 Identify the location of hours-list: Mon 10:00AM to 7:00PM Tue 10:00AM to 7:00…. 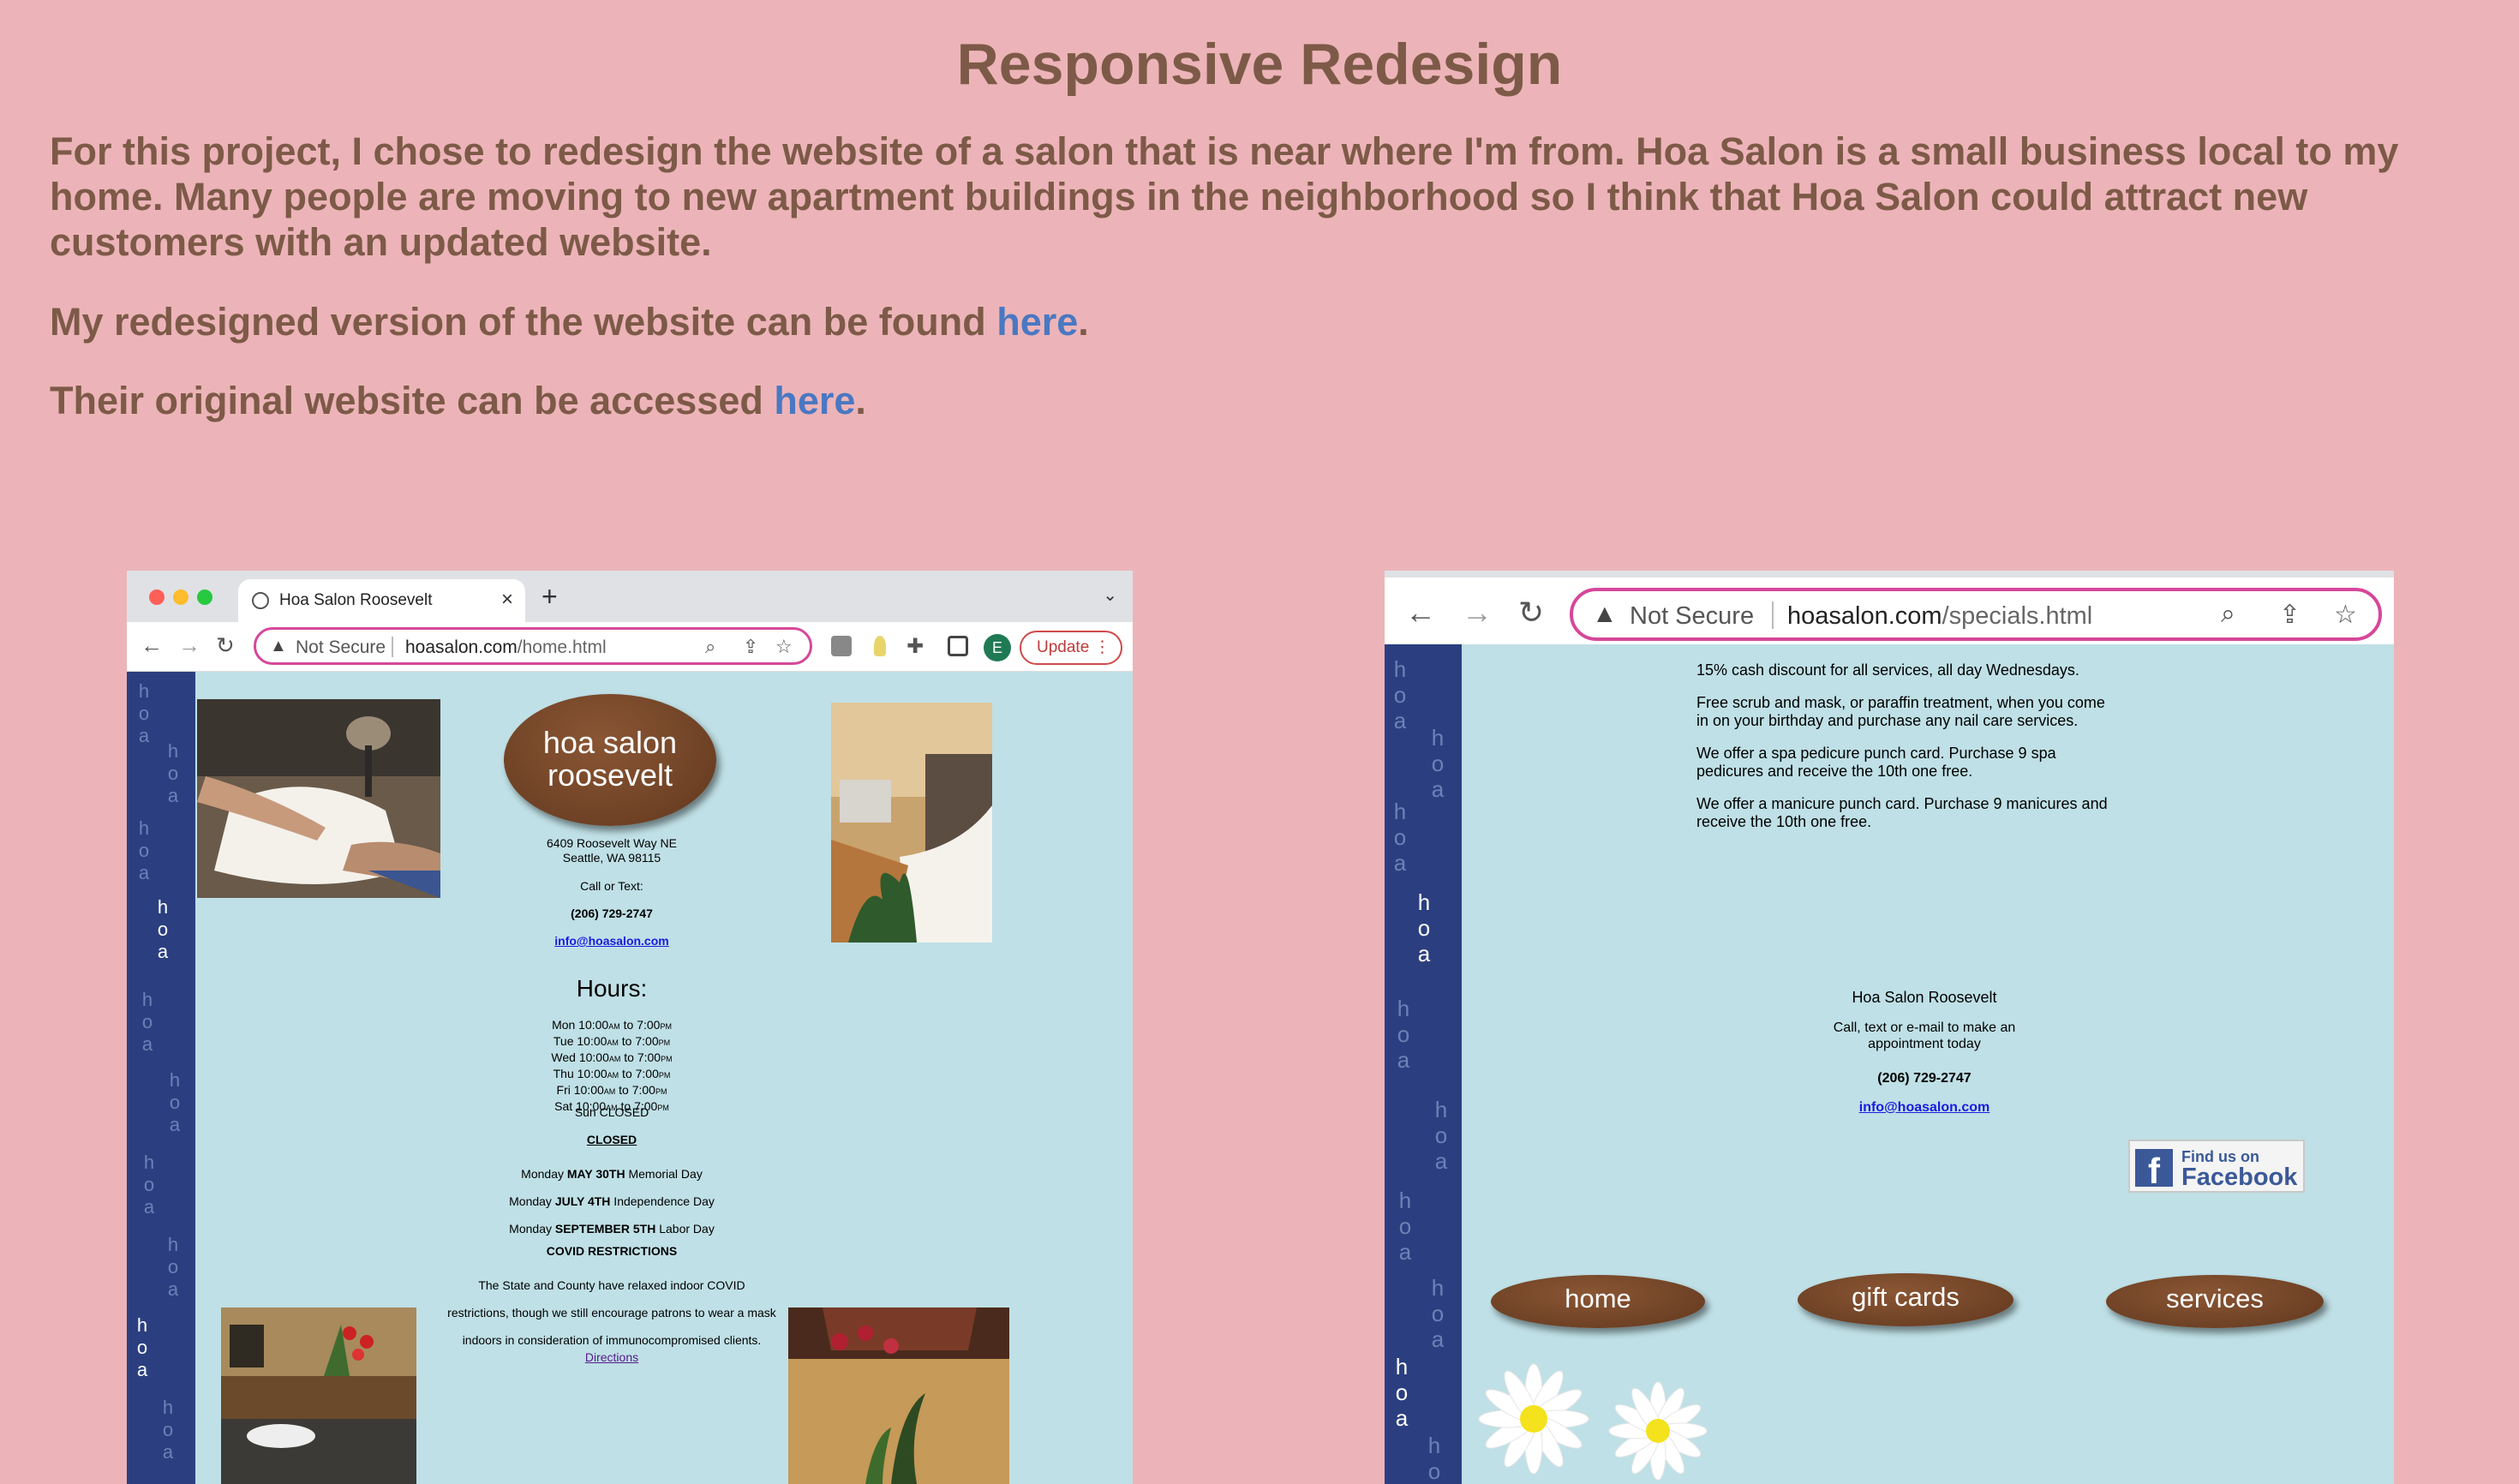
(611, 1067).